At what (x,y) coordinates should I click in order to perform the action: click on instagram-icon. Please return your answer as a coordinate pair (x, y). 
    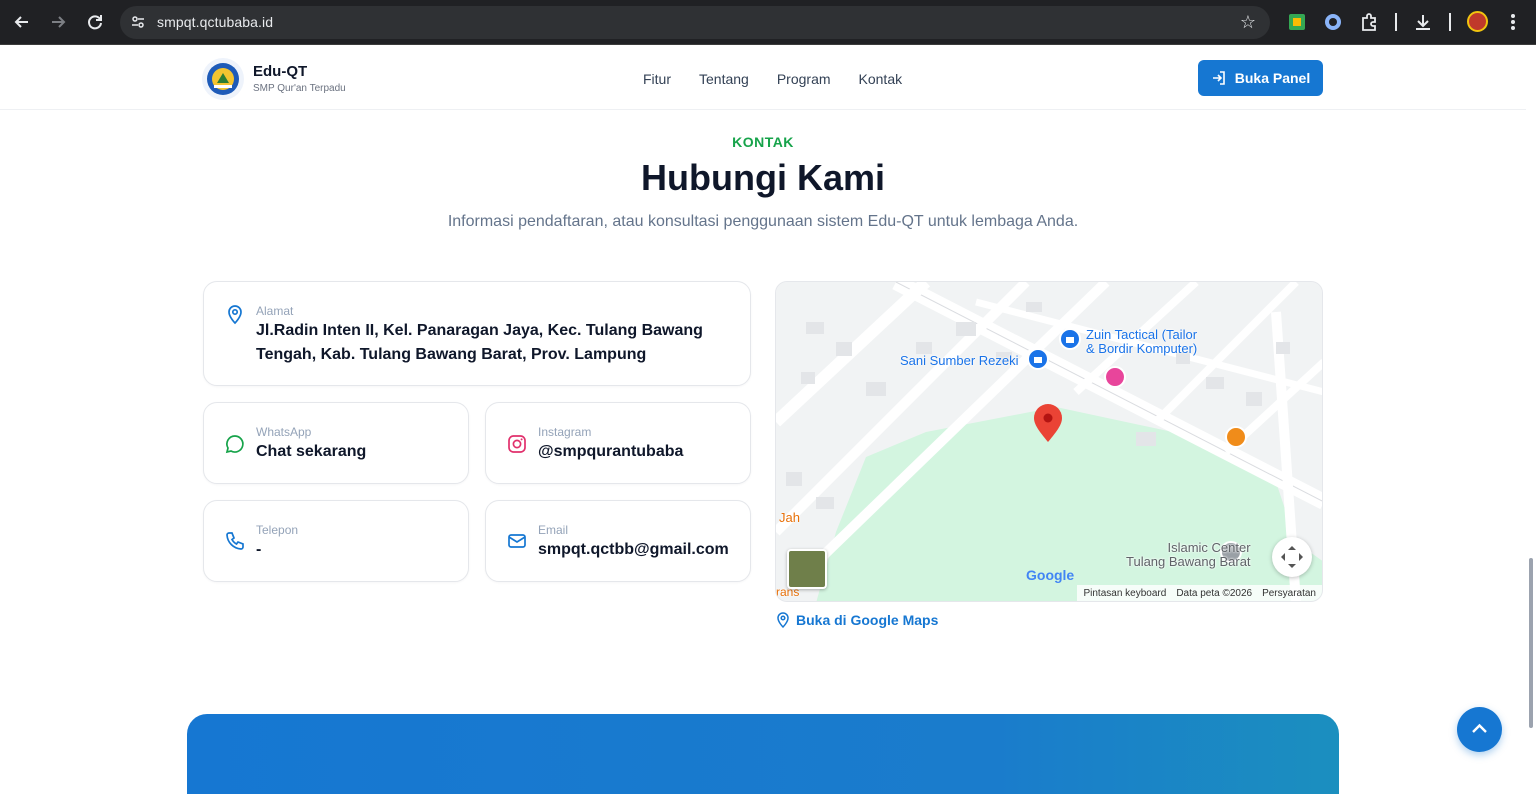
    Looking at the image, I should click on (517, 444).